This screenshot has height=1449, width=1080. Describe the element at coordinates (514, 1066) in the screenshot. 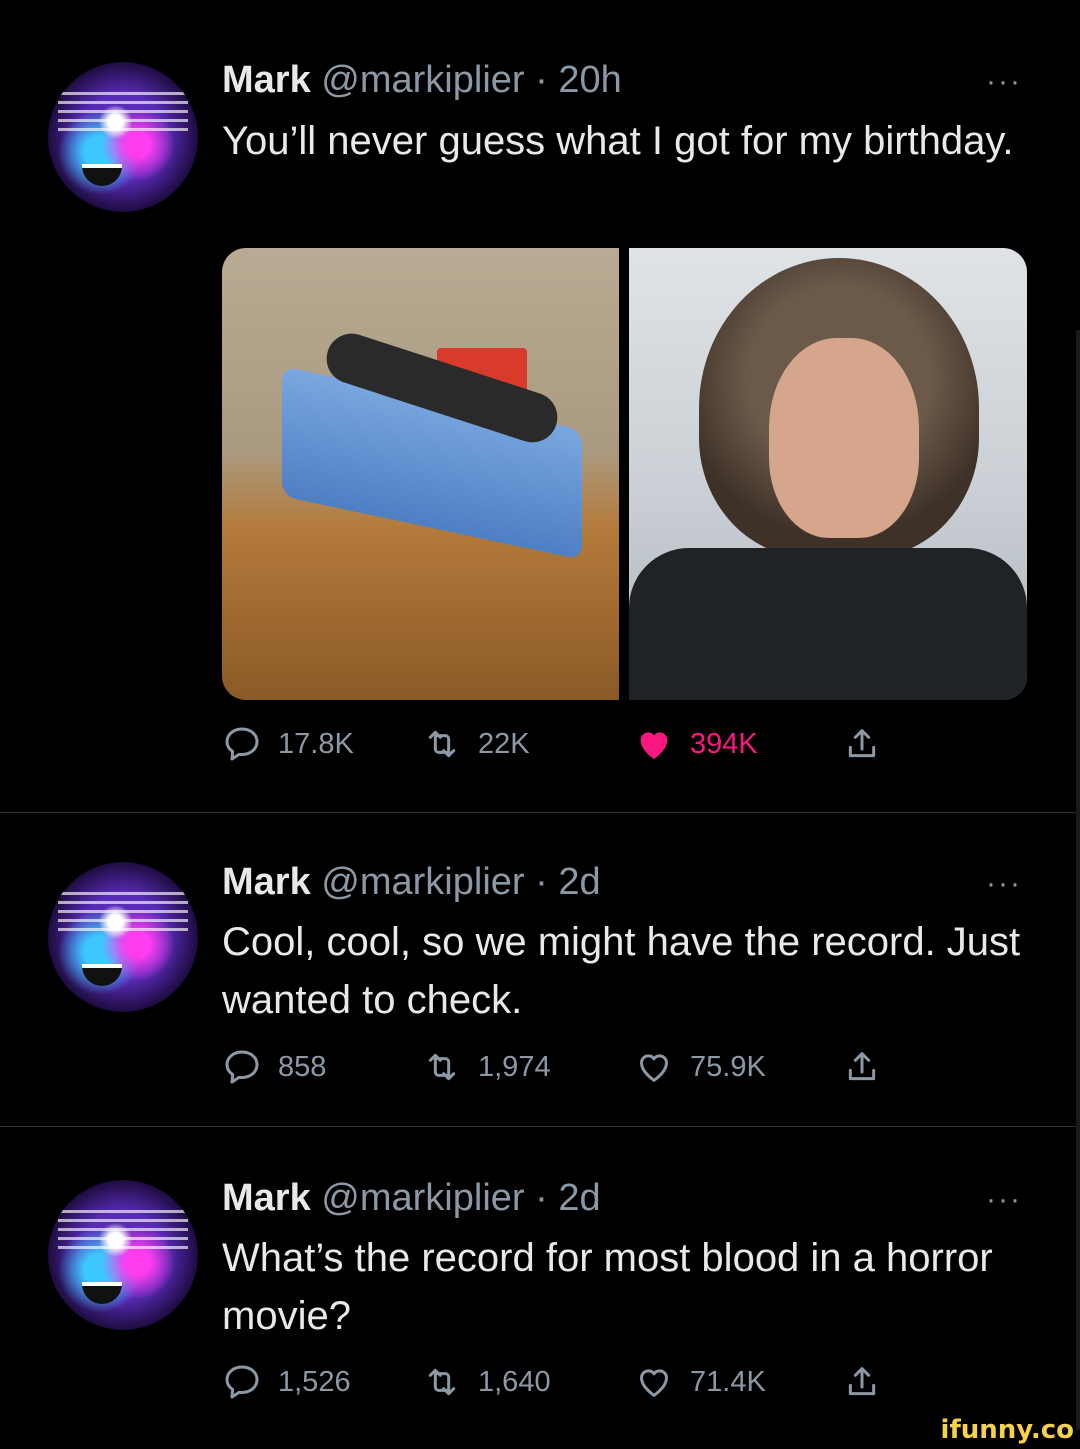

I see `retweet-count: 1,974` at that location.